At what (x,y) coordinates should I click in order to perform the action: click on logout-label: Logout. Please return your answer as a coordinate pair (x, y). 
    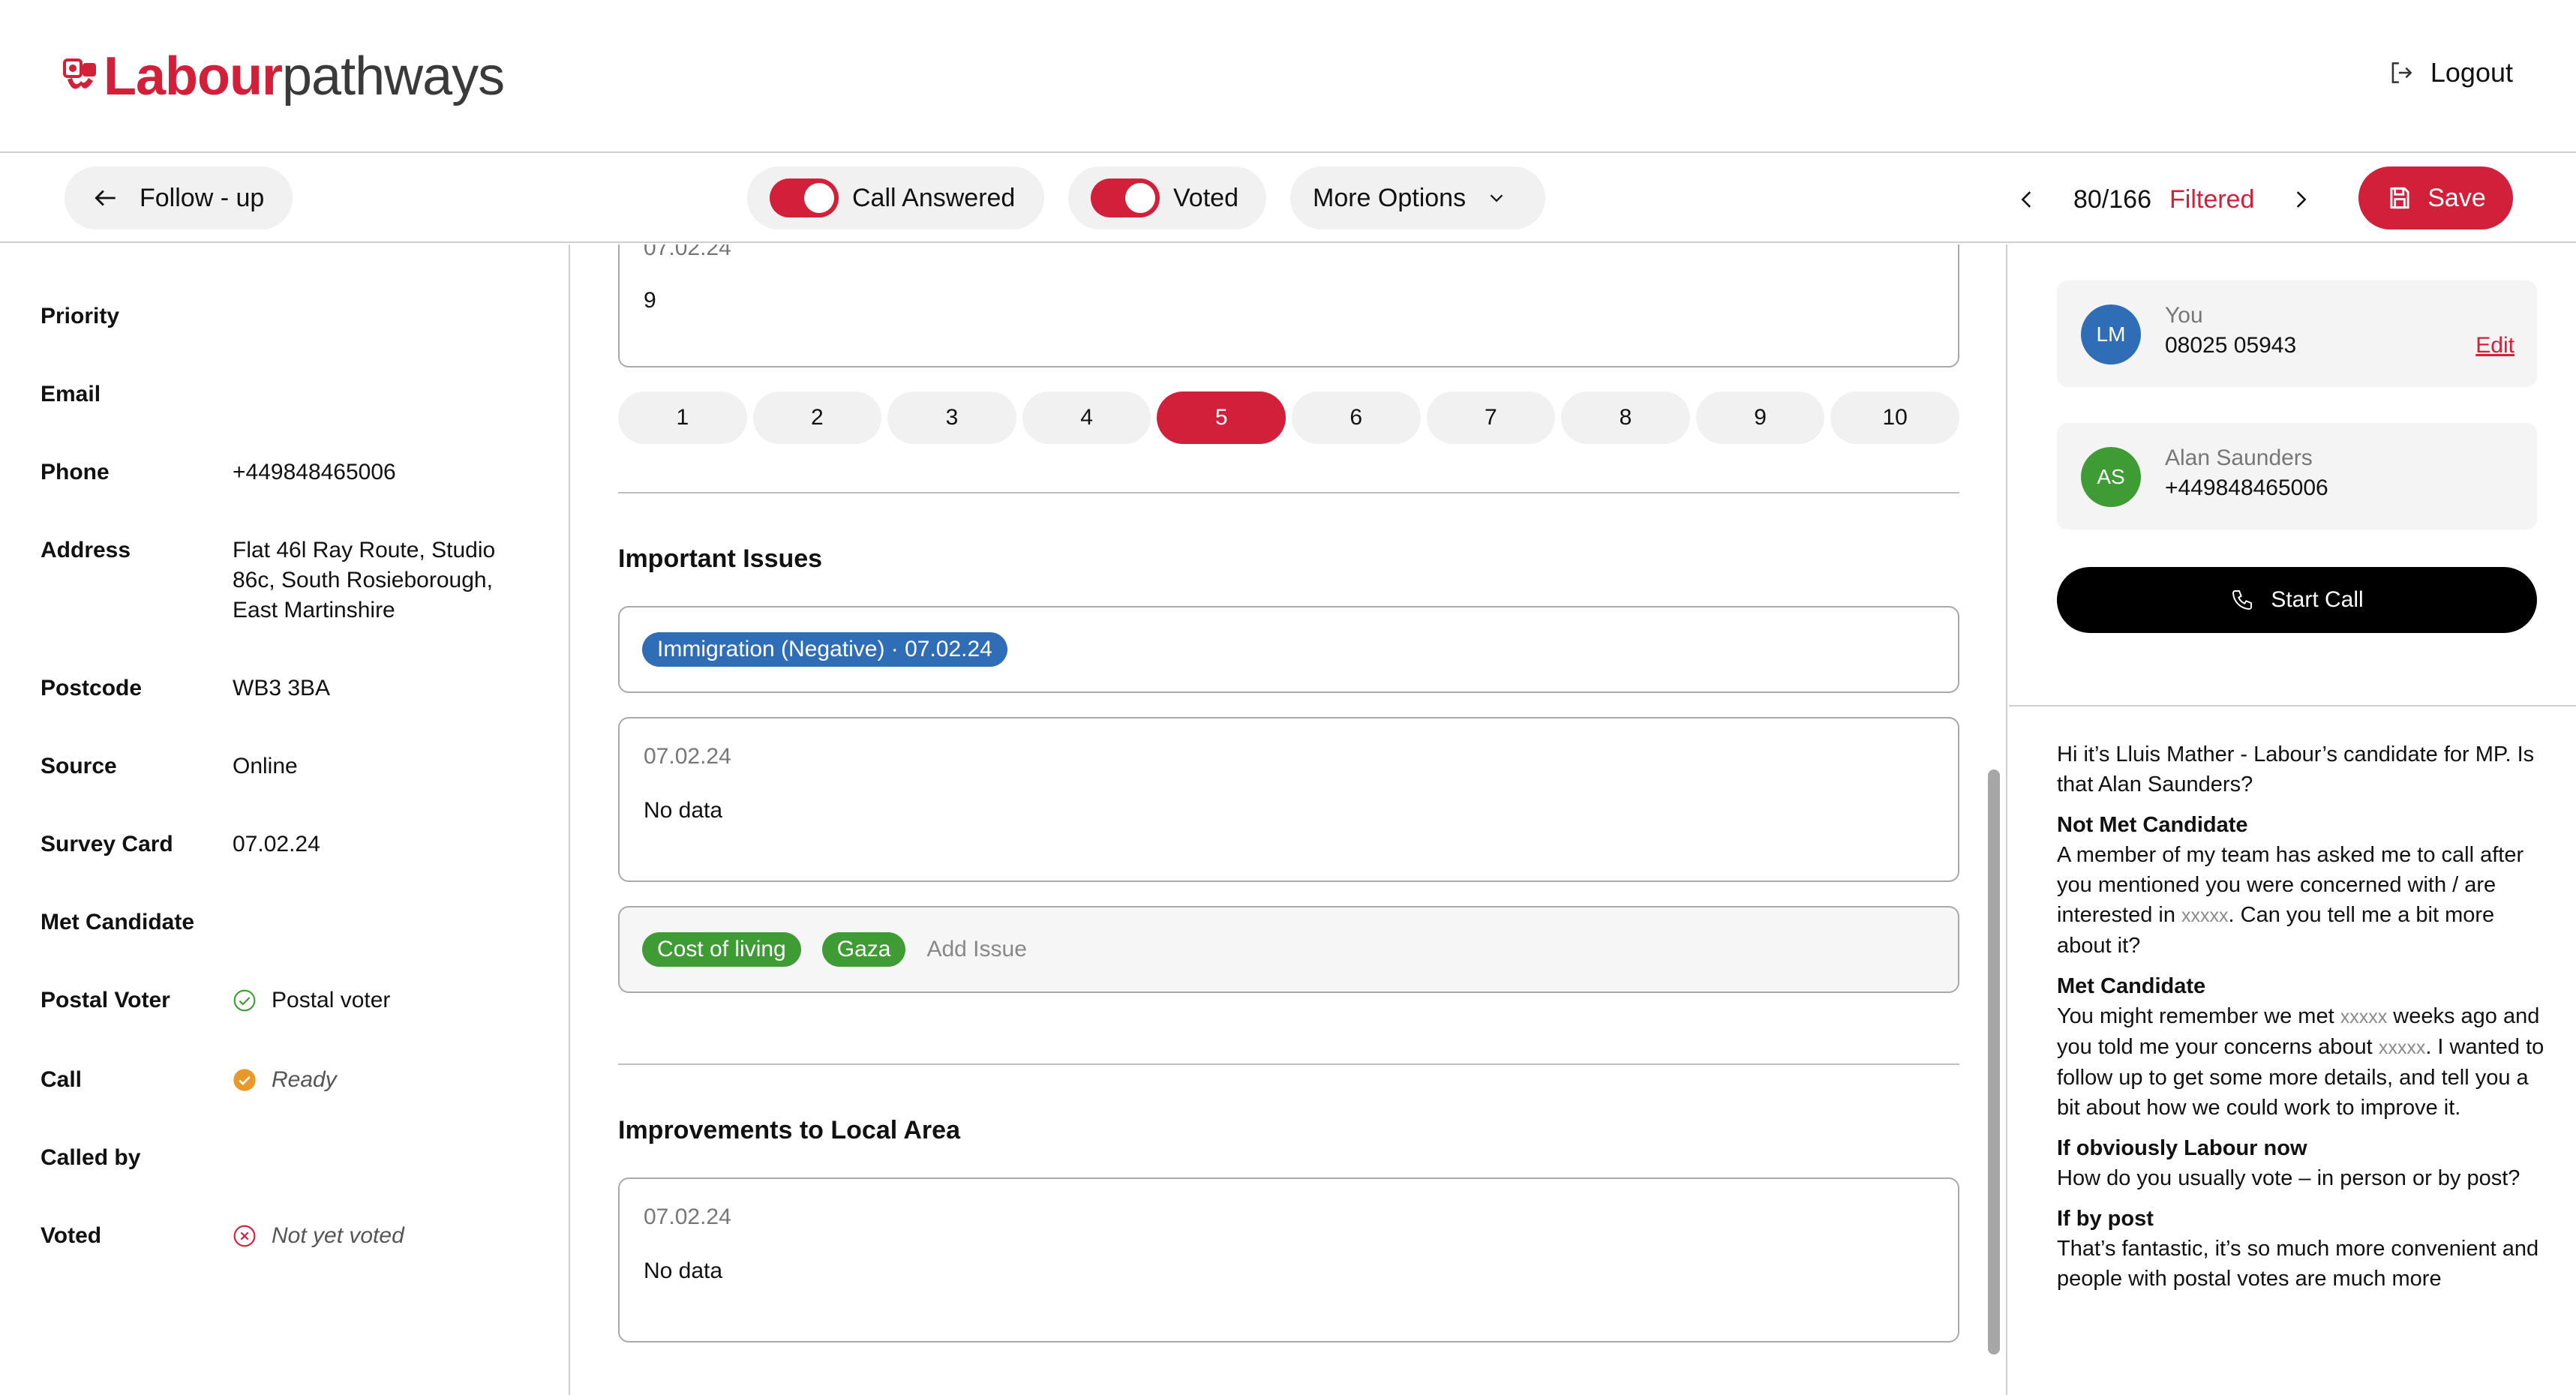
    Looking at the image, I should click on (2471, 72).